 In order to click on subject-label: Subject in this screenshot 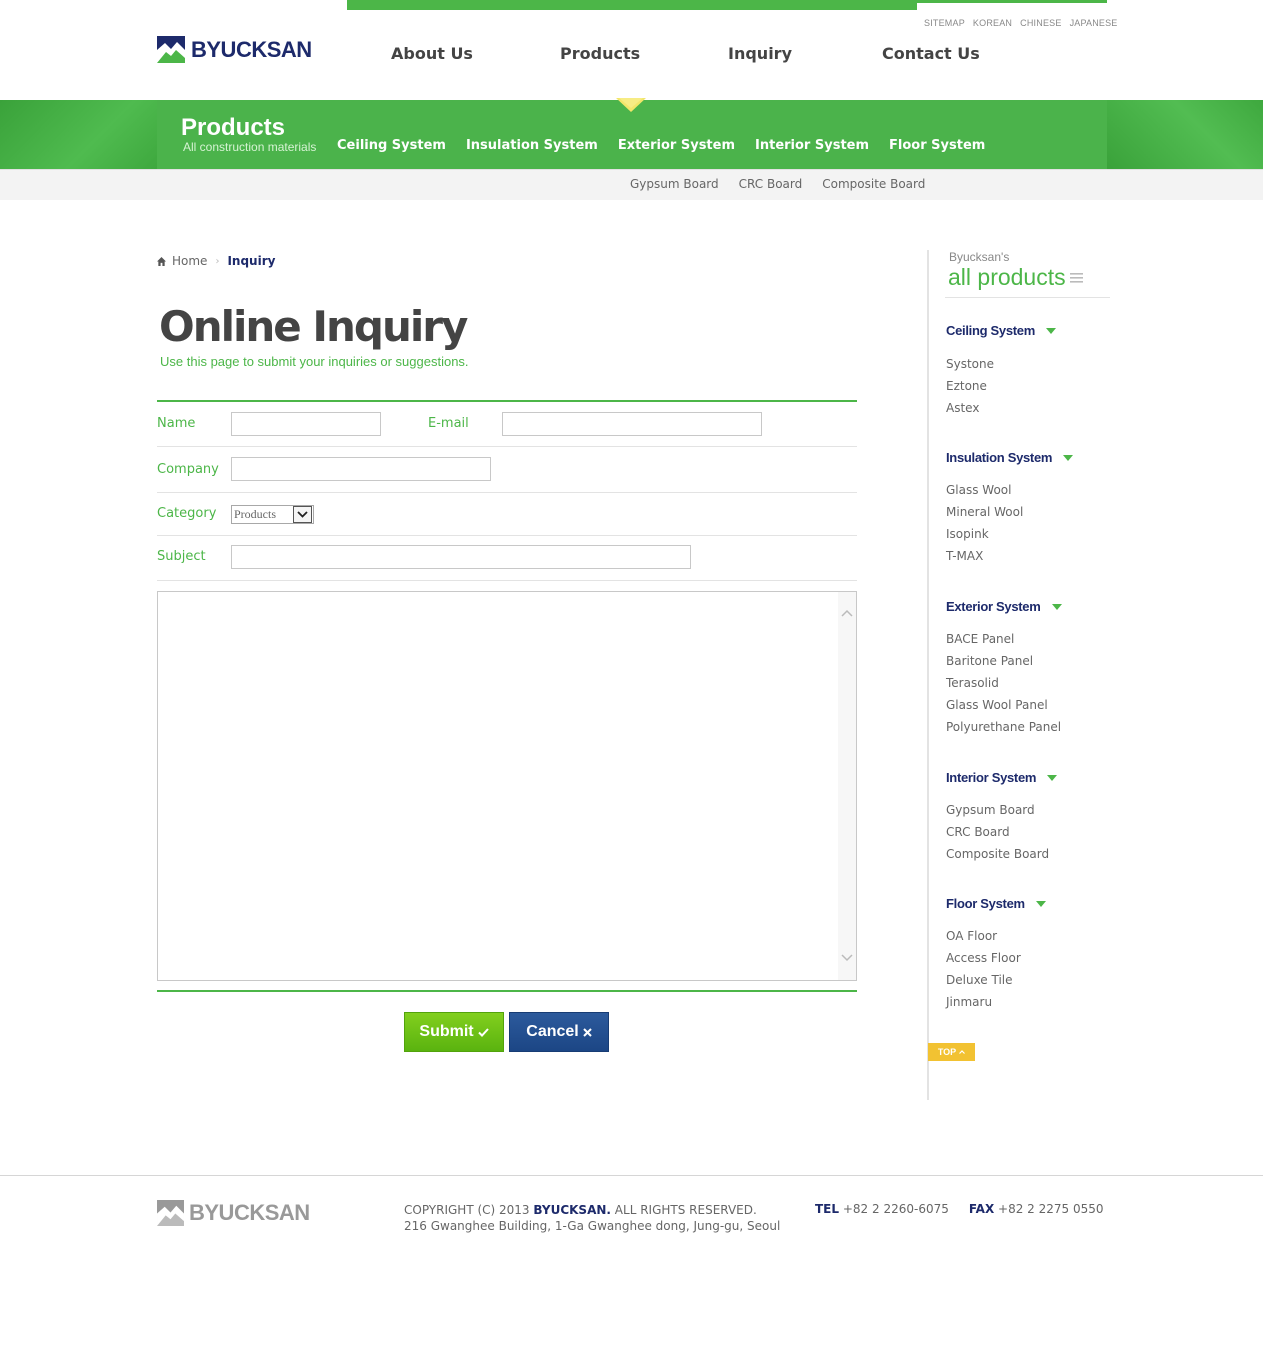, I will do `click(181, 556)`.